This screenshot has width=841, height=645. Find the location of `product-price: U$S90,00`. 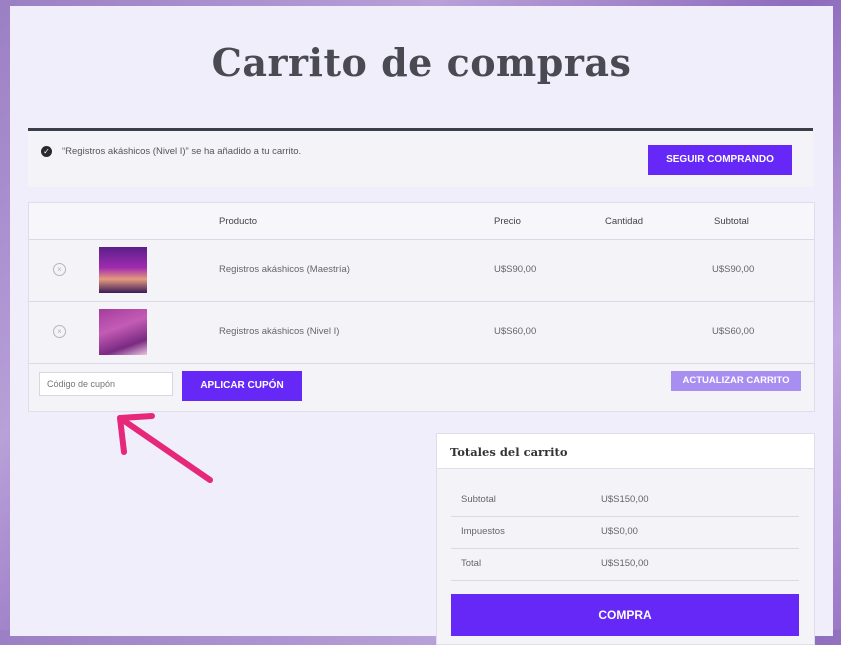

product-price: U$S90,00 is located at coordinates (515, 269).